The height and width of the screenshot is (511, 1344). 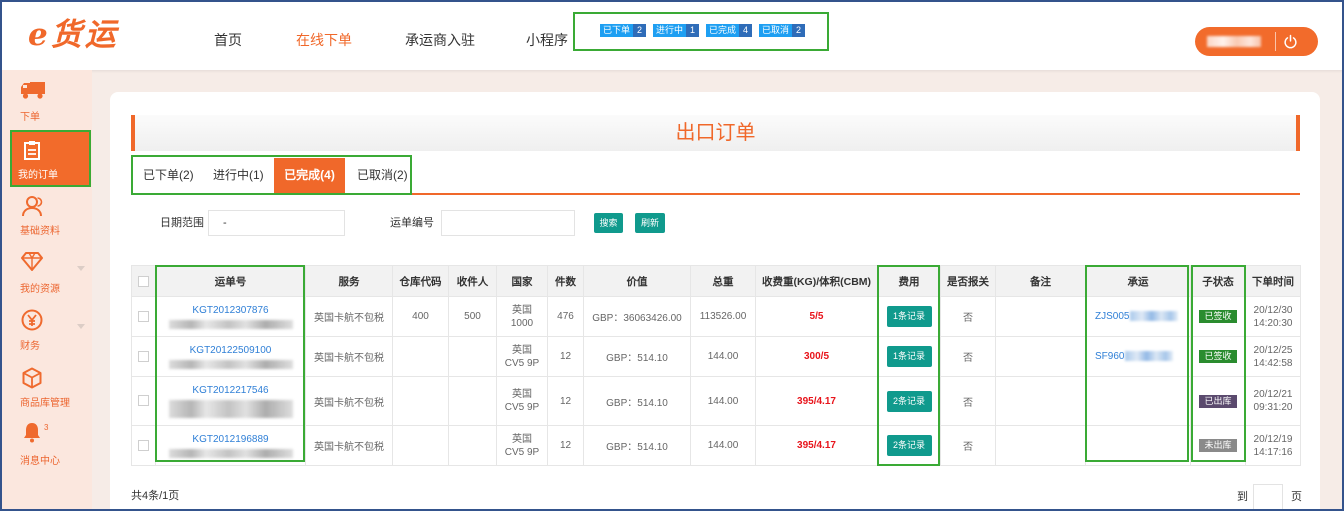 I want to click on order-badge-in-progress: 进行中 1, so click(x=676, y=30).